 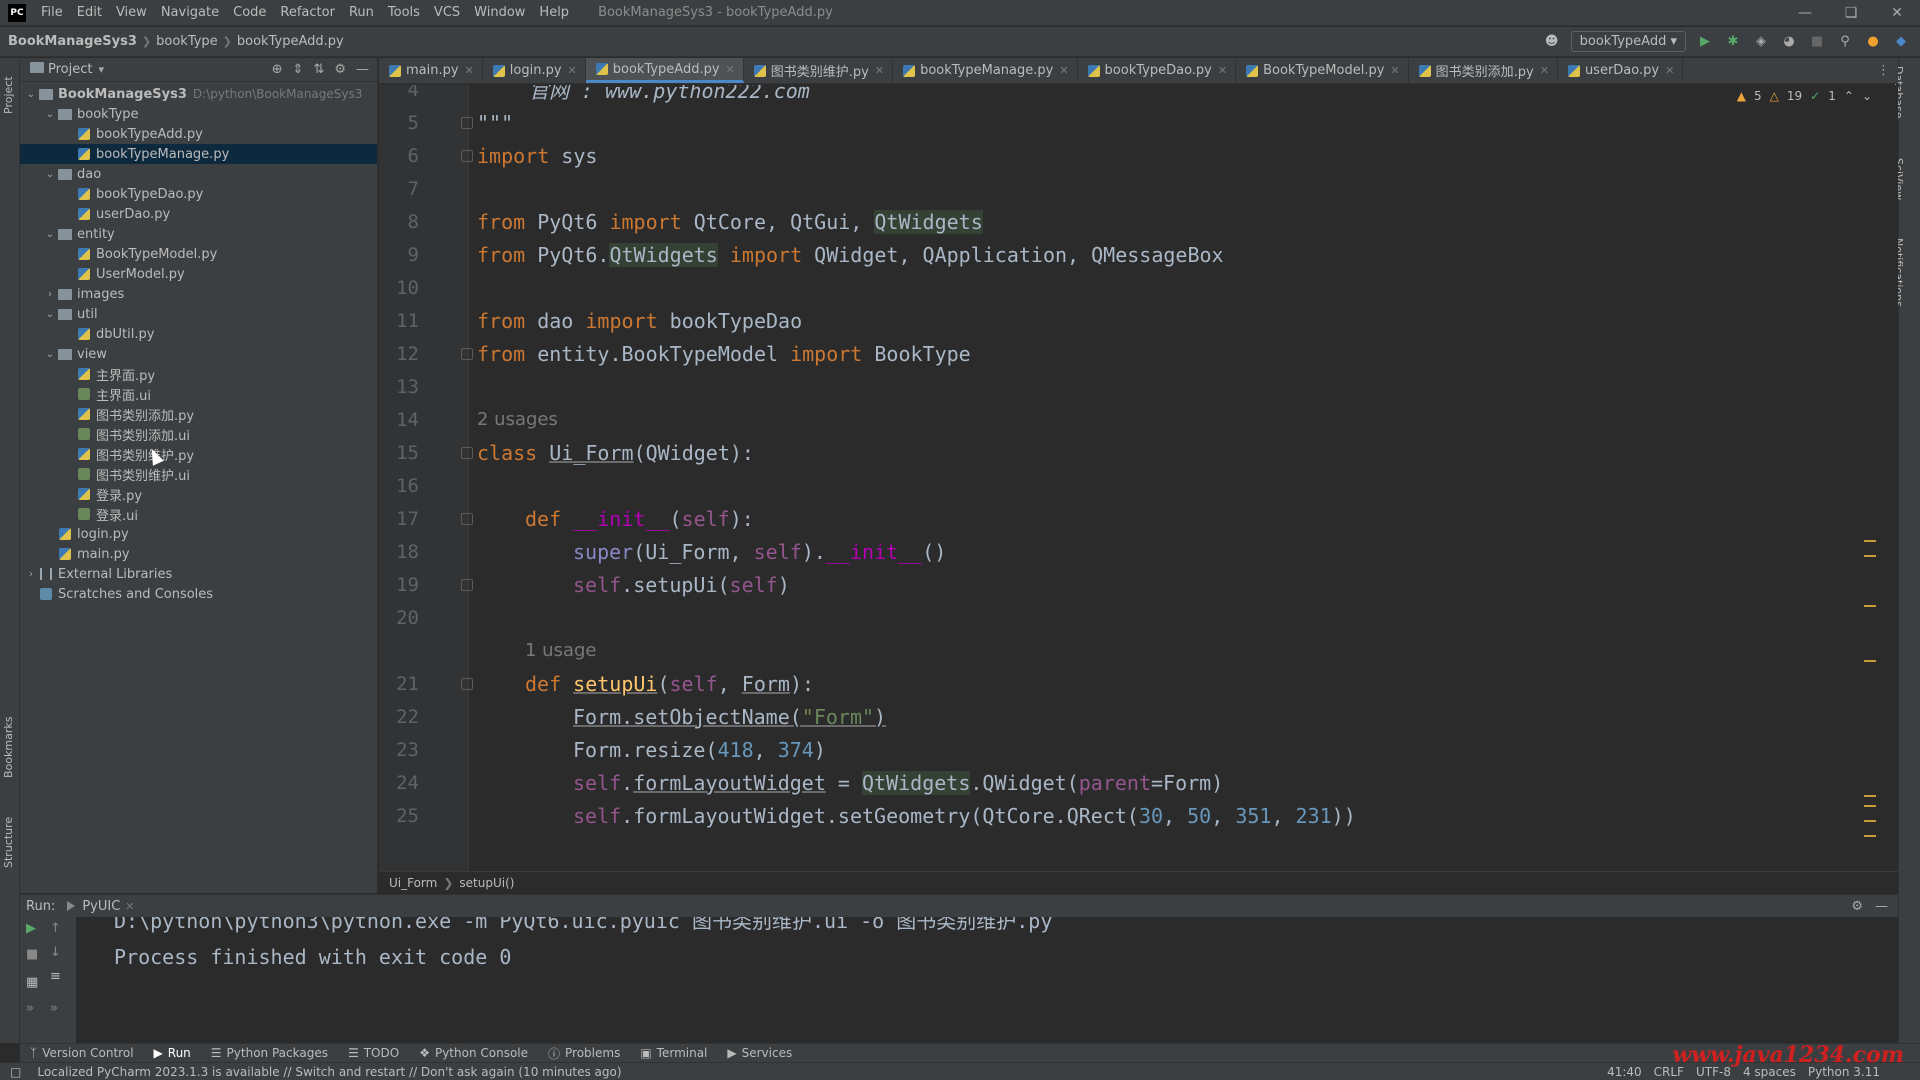 I want to click on debug-icon: ✱, so click(x=1733, y=42).